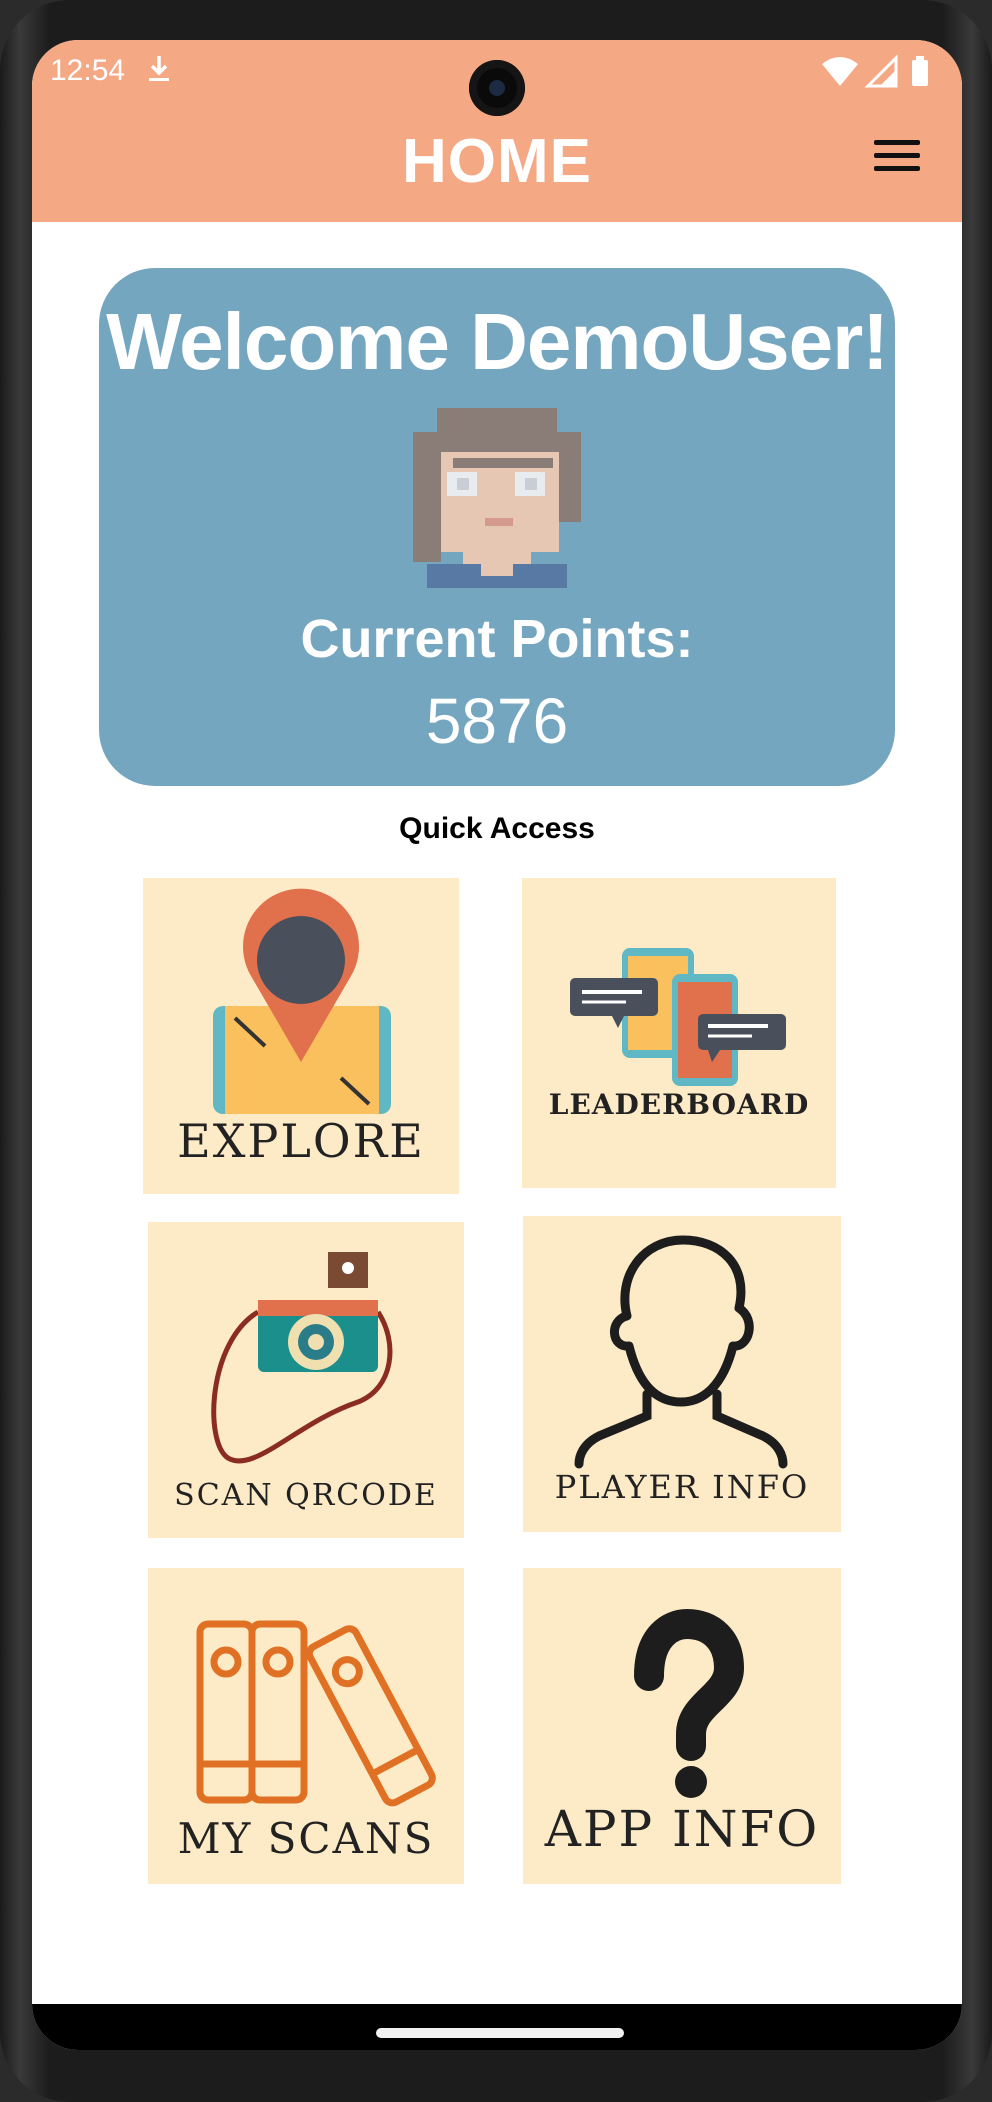  What do you see at coordinates (497, 161) in the screenshot?
I see `page-title: HOME` at bounding box center [497, 161].